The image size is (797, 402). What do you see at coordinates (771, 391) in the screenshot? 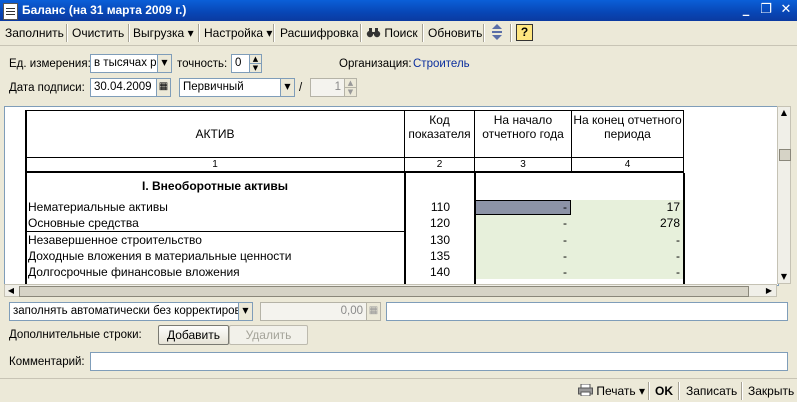
I see `close-button: Закрыть` at bounding box center [771, 391].